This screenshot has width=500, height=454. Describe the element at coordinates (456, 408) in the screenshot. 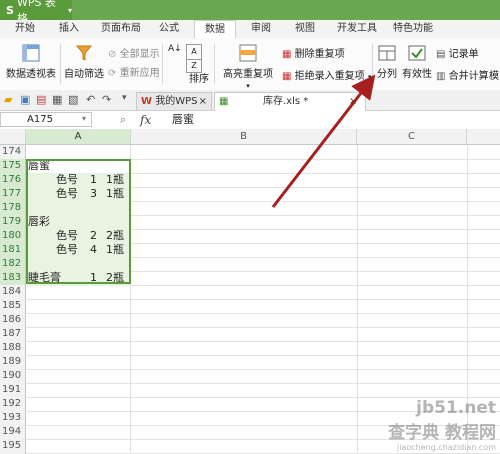

I see `watermark-site: jb51.net` at that location.